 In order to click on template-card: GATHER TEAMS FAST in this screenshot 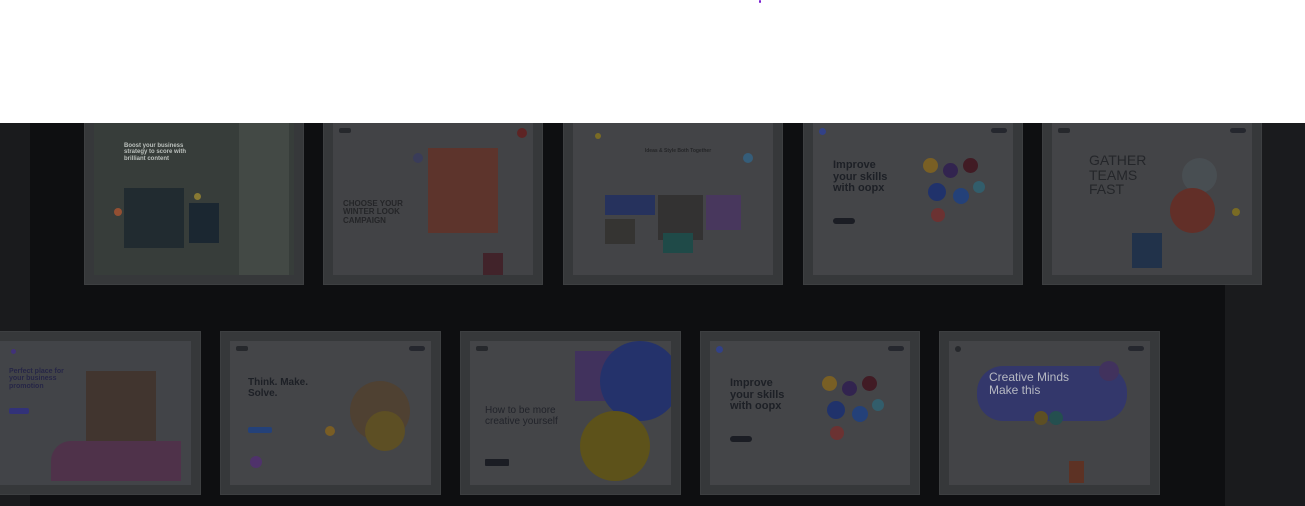, I will do `click(1152, 204)`.